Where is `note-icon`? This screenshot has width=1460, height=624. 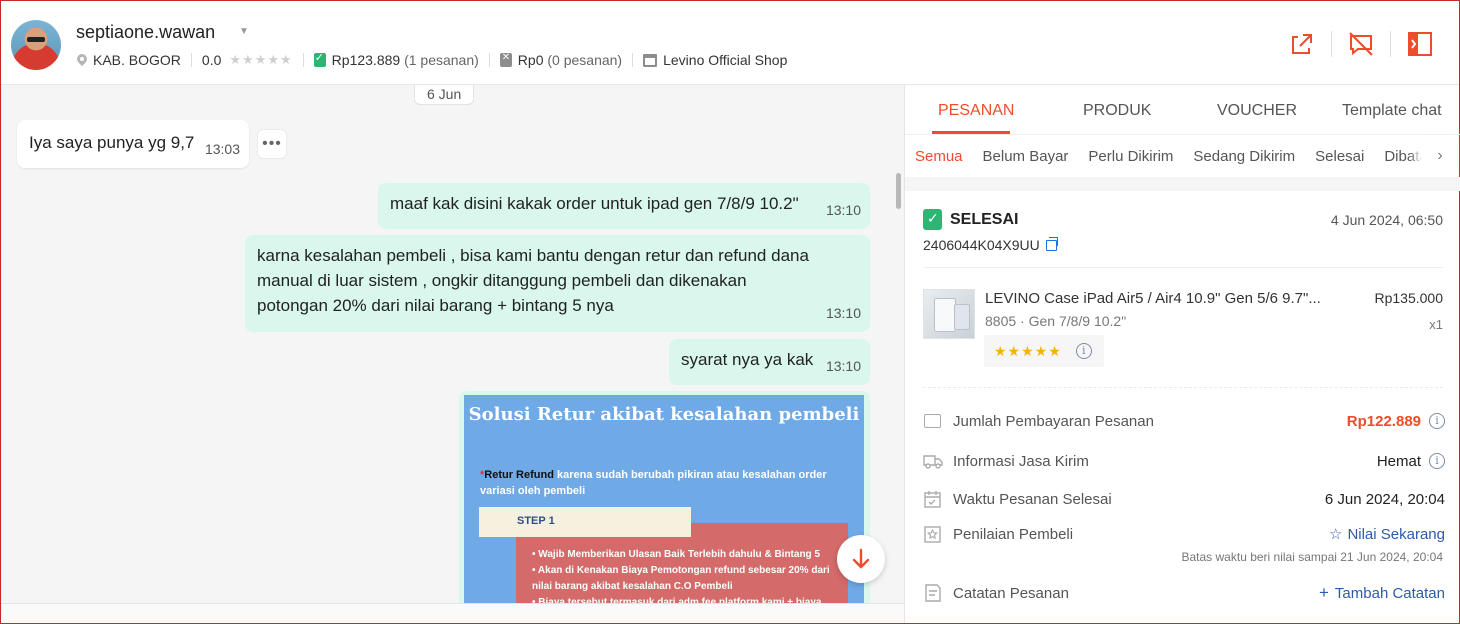 note-icon is located at coordinates (933, 593).